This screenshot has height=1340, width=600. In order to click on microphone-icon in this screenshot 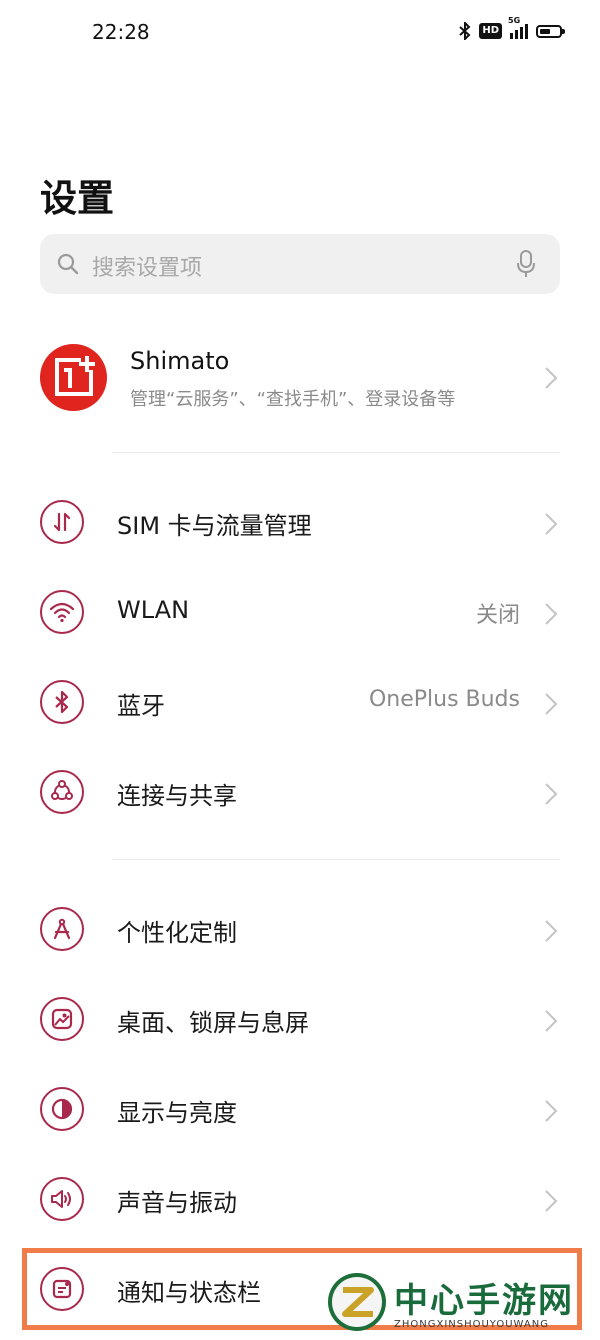, I will do `click(526, 264)`.